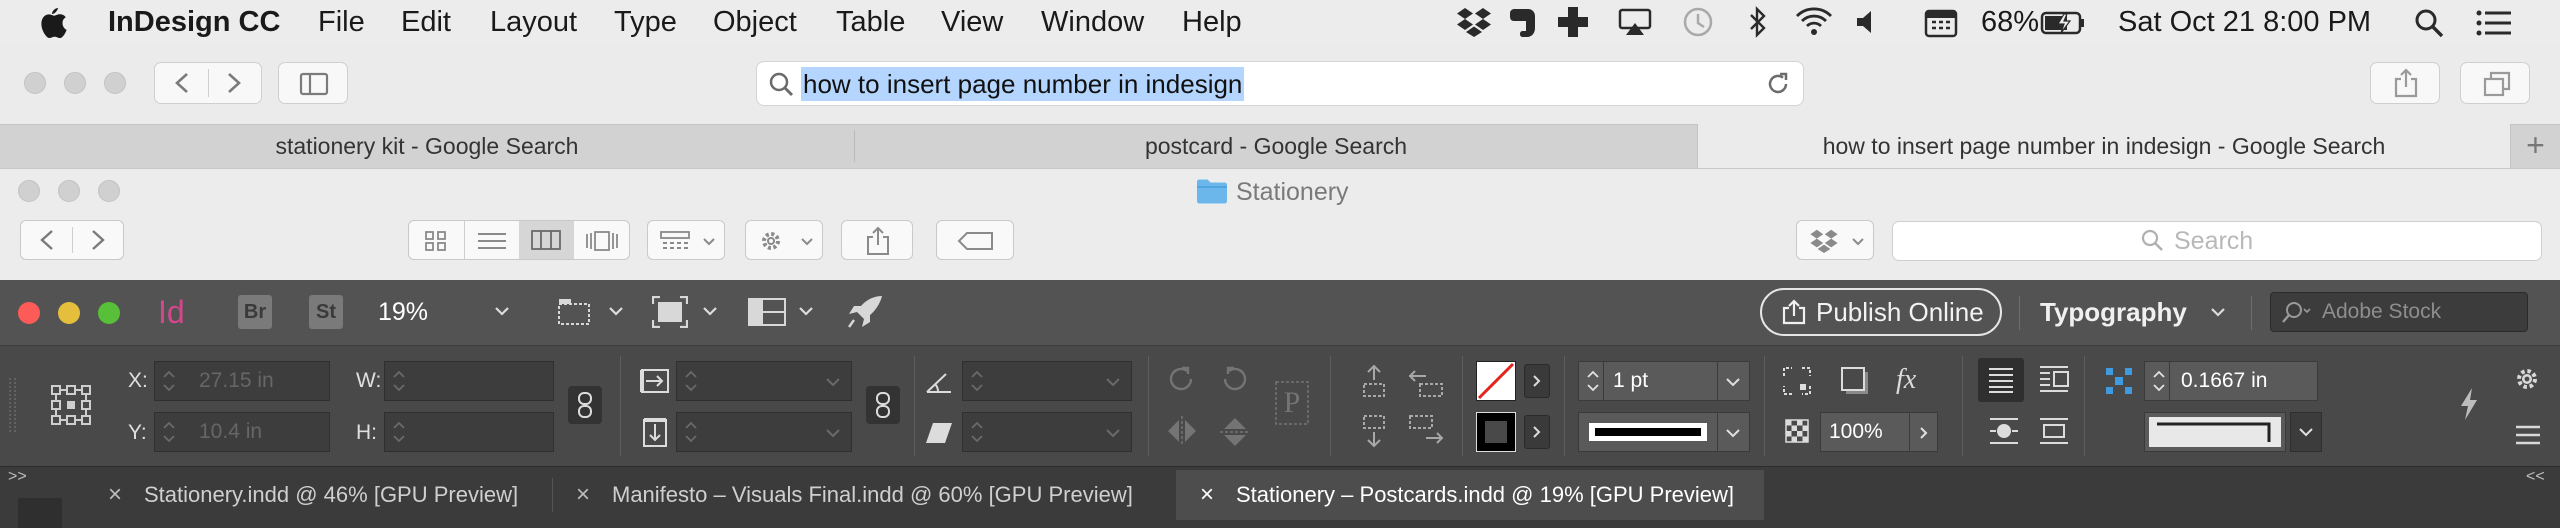 The width and height of the screenshot is (2560, 528). I want to click on height-field, so click(469, 432).